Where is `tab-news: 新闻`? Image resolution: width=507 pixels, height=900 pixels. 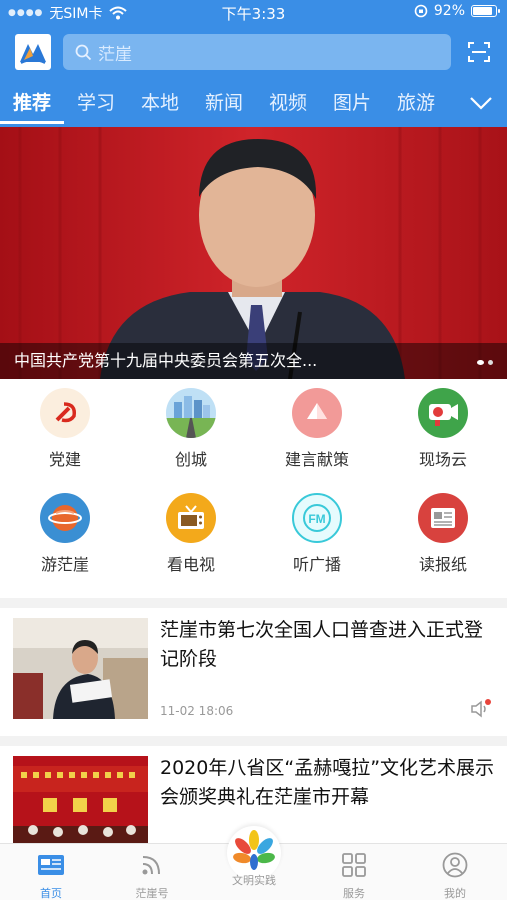
tab-news: 新闻 is located at coordinates (224, 105).